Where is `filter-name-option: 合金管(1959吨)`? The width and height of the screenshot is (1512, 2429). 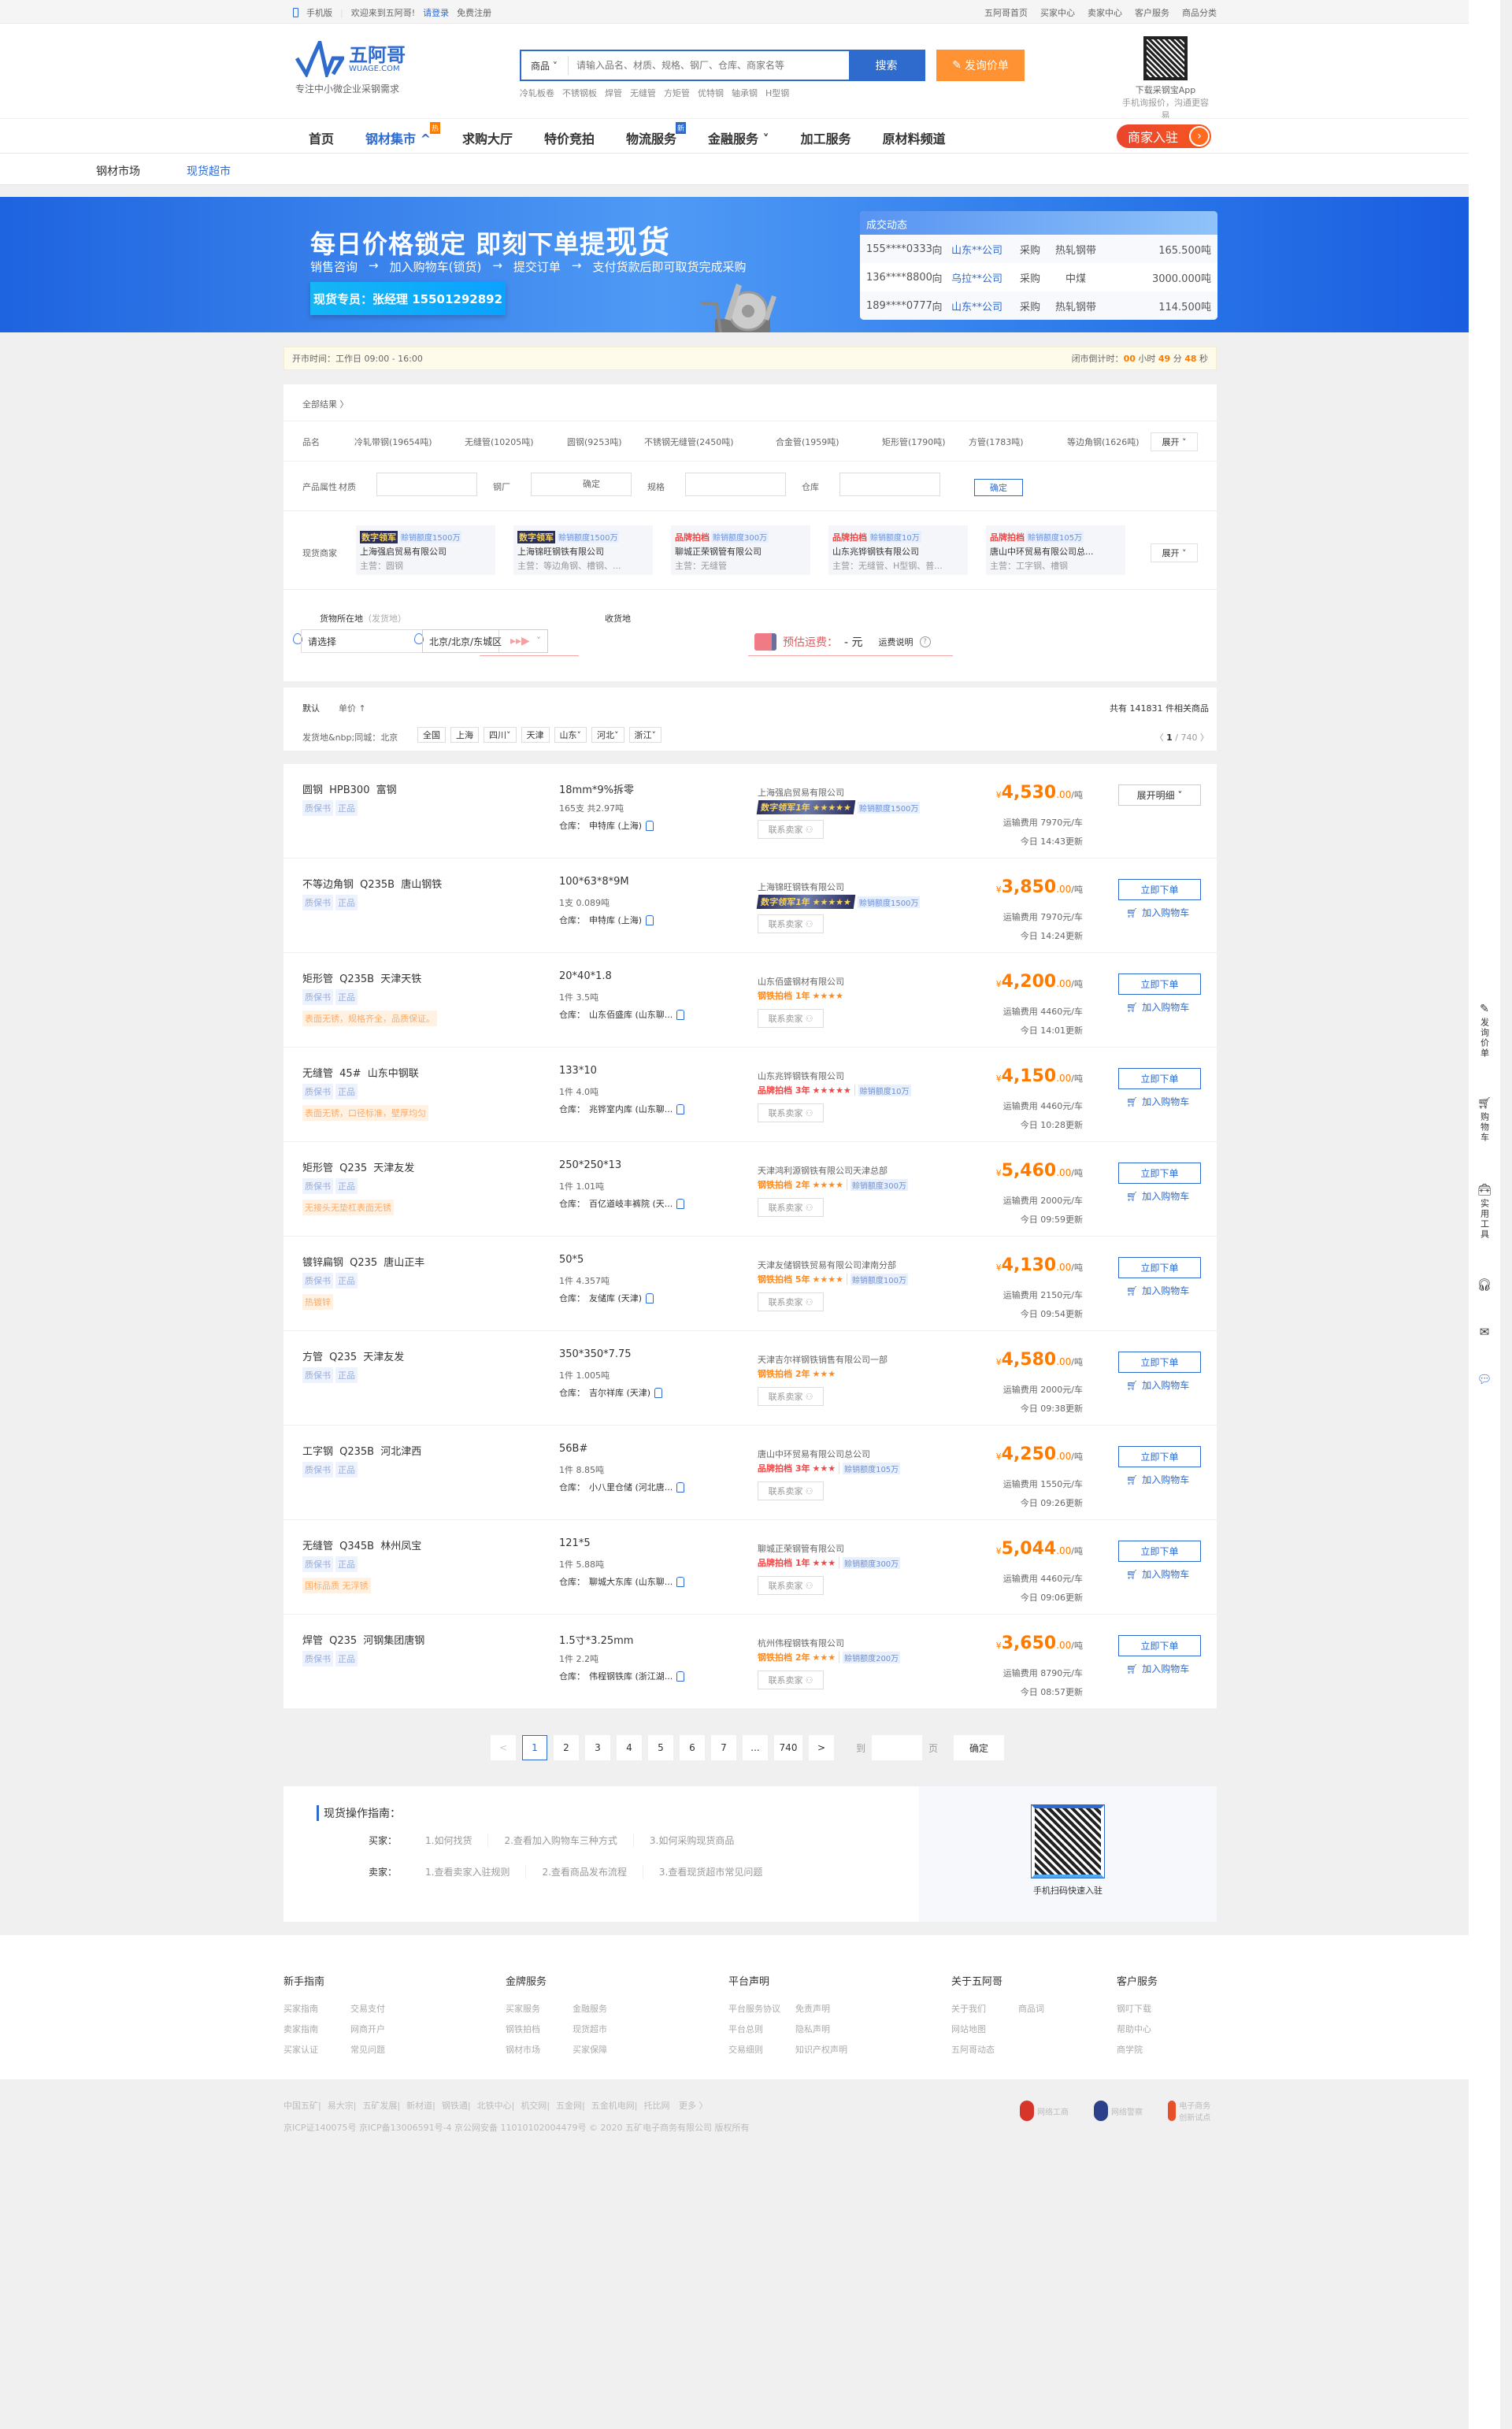 filter-name-option: 合金管(1959吨) is located at coordinates (807, 442).